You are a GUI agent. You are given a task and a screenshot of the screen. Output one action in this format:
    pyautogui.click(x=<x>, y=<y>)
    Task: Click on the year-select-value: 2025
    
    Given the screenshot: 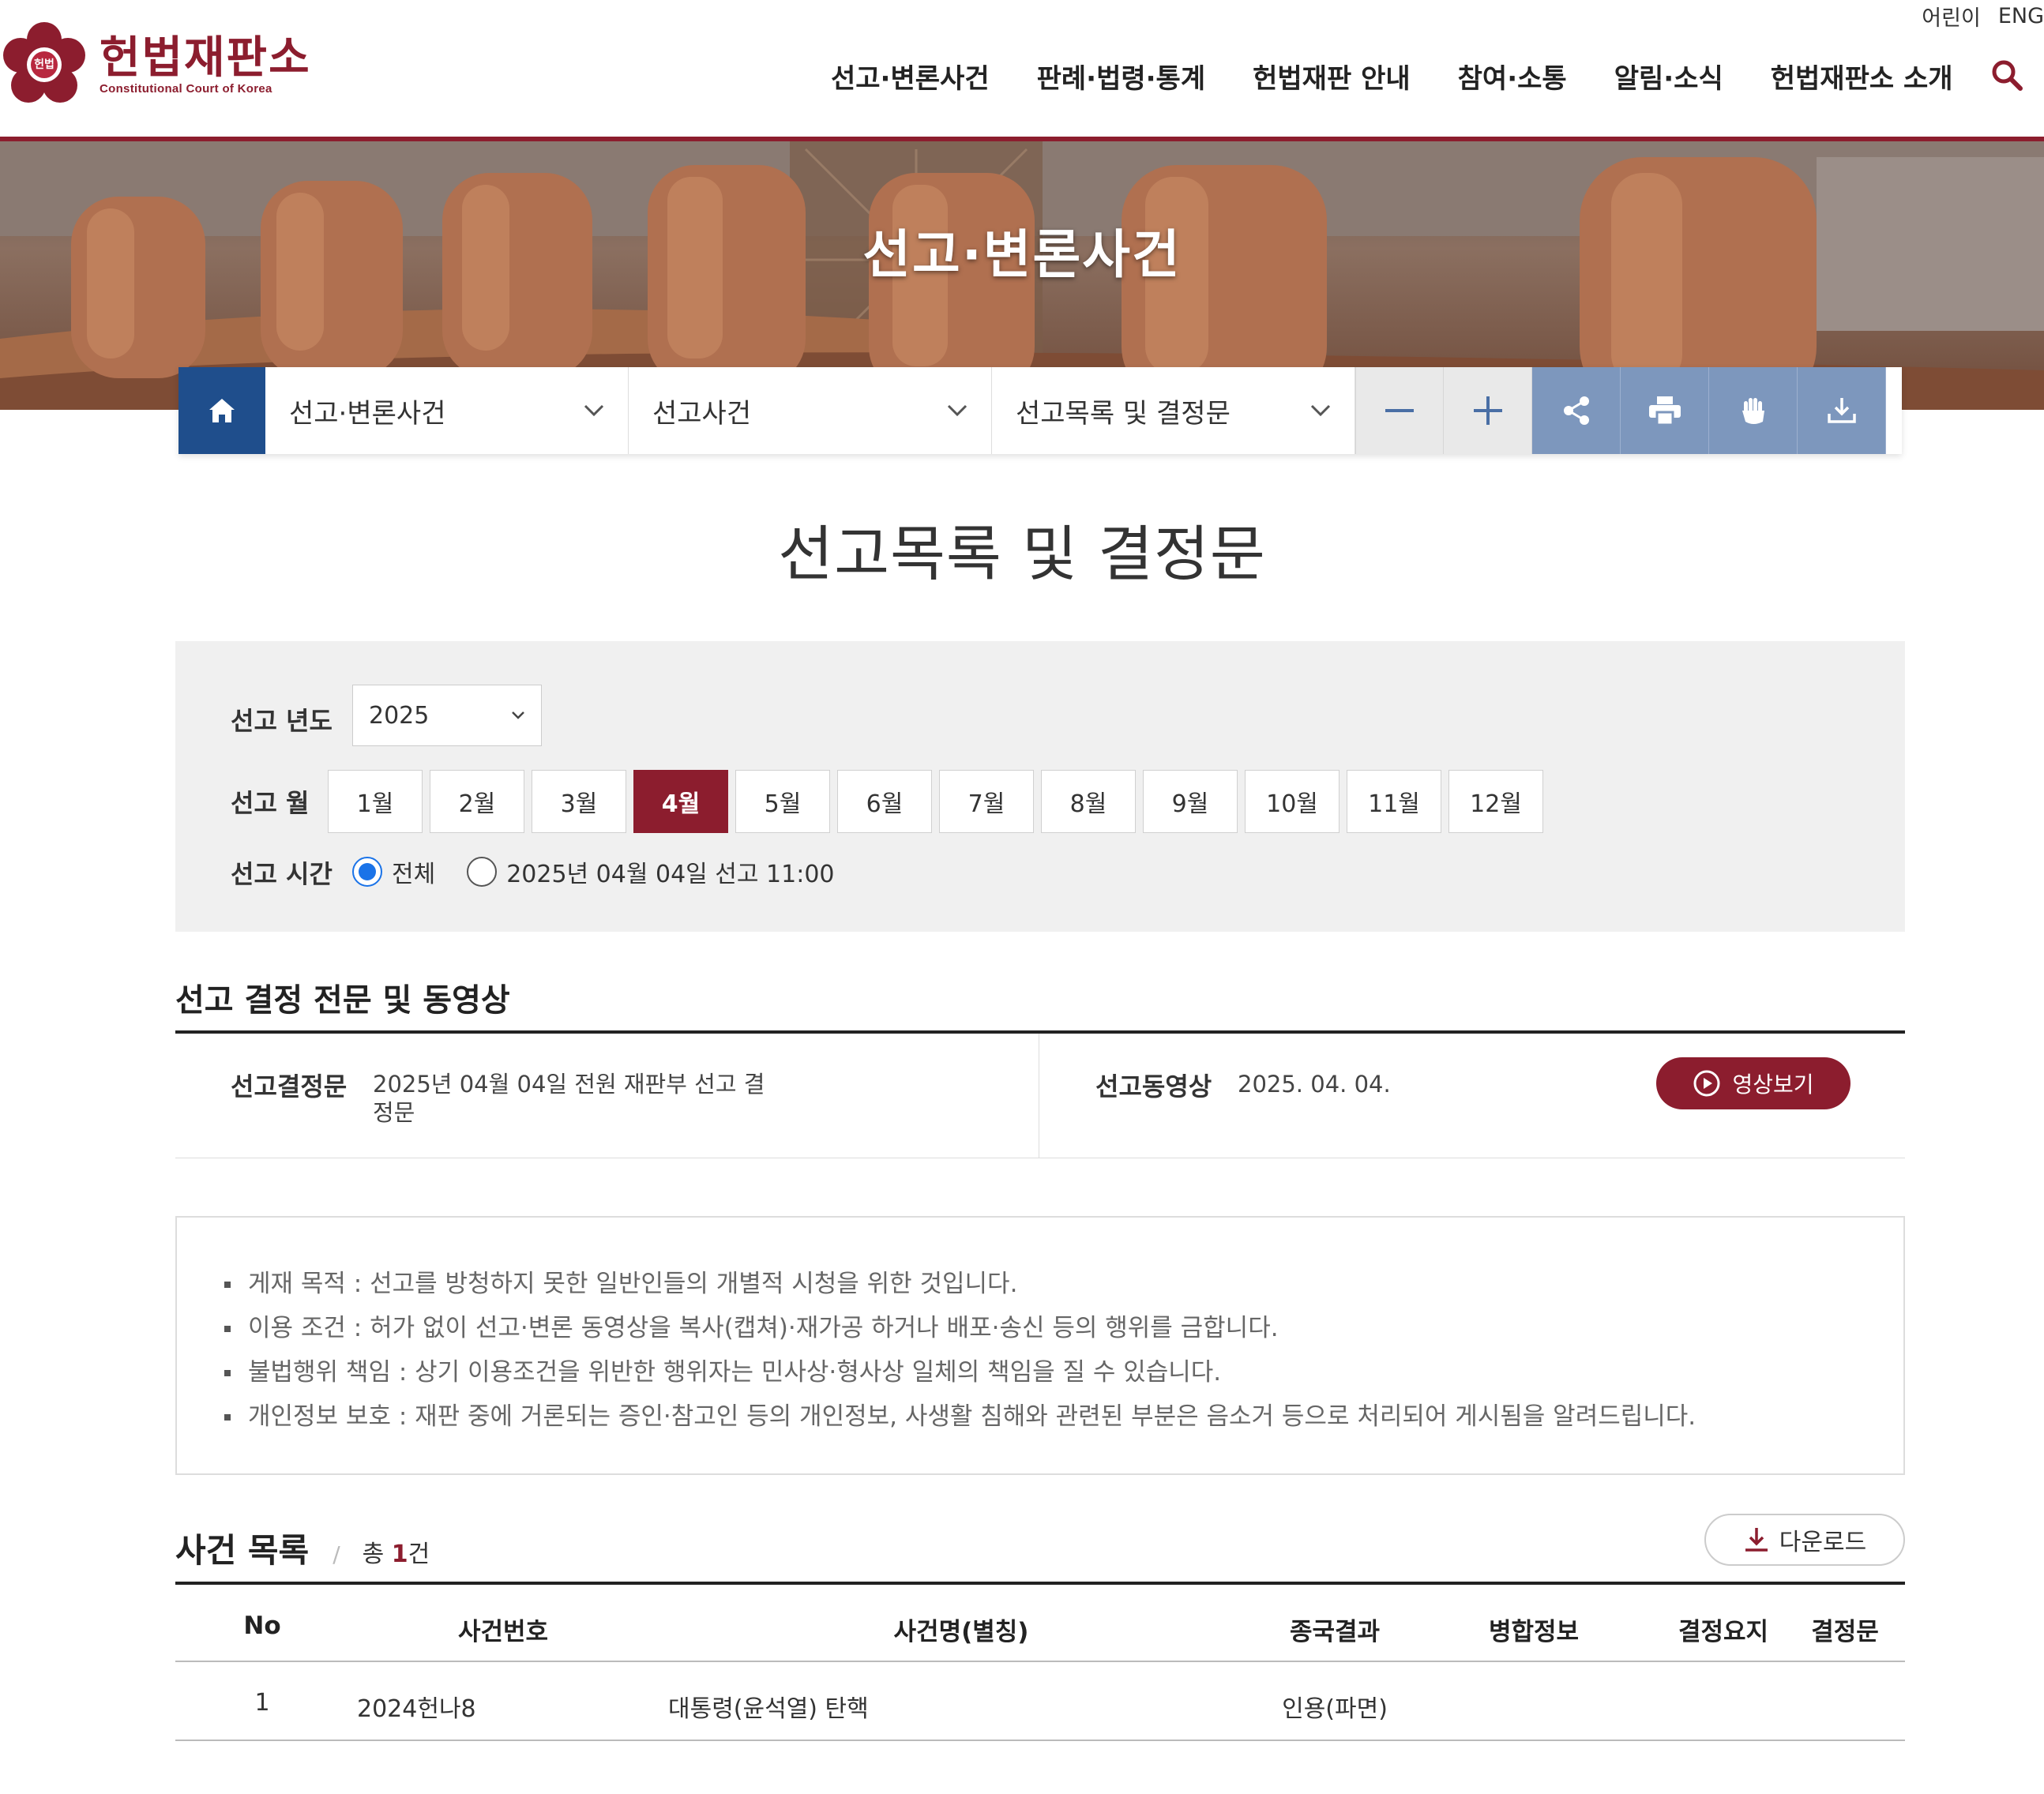 What is the action you would take?
    pyautogui.click(x=399, y=715)
    